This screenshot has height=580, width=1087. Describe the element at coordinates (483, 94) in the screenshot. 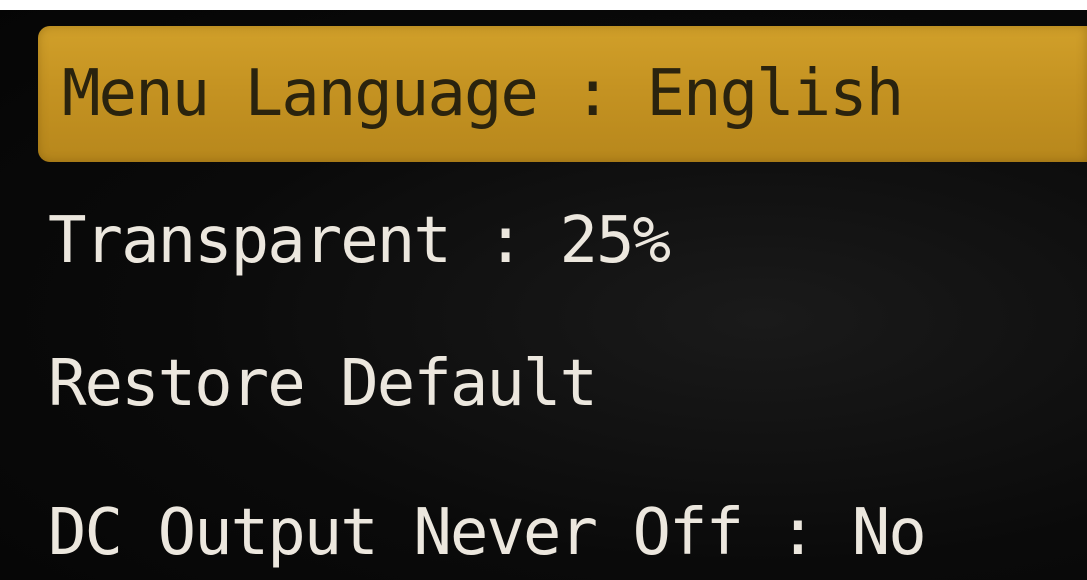

I see `menu-item-label: Menu Language : English` at that location.